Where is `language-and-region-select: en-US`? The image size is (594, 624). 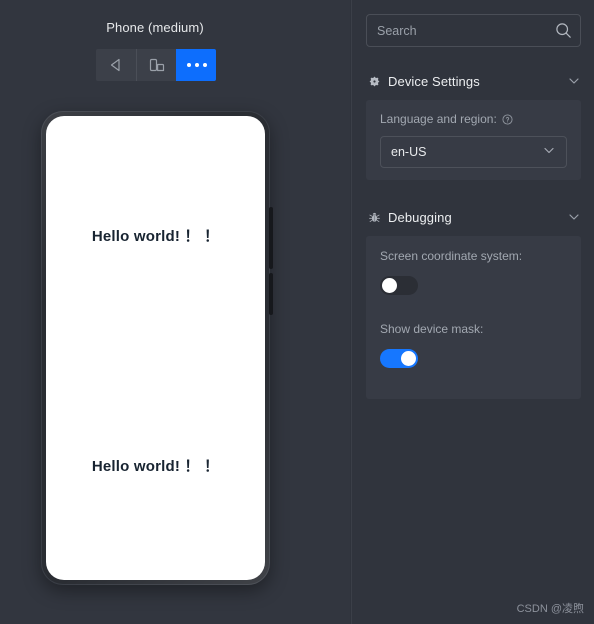
language-and-region-select: en-US is located at coordinates (473, 152).